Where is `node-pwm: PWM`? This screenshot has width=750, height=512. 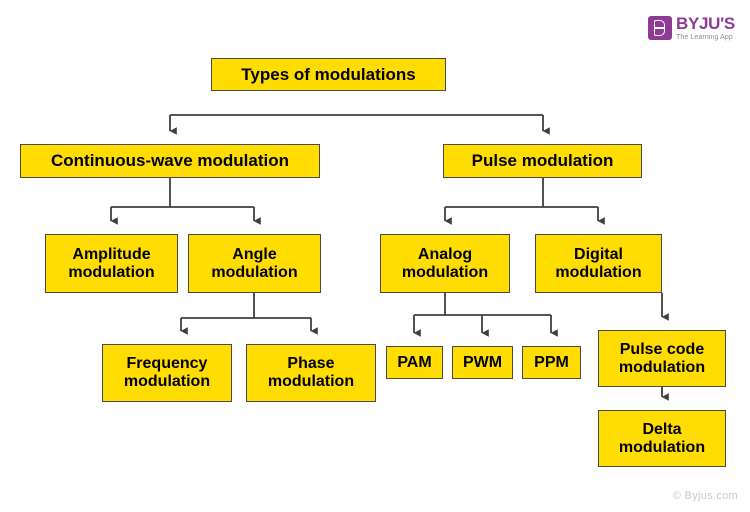
node-pwm: PWM is located at coordinates (482, 362).